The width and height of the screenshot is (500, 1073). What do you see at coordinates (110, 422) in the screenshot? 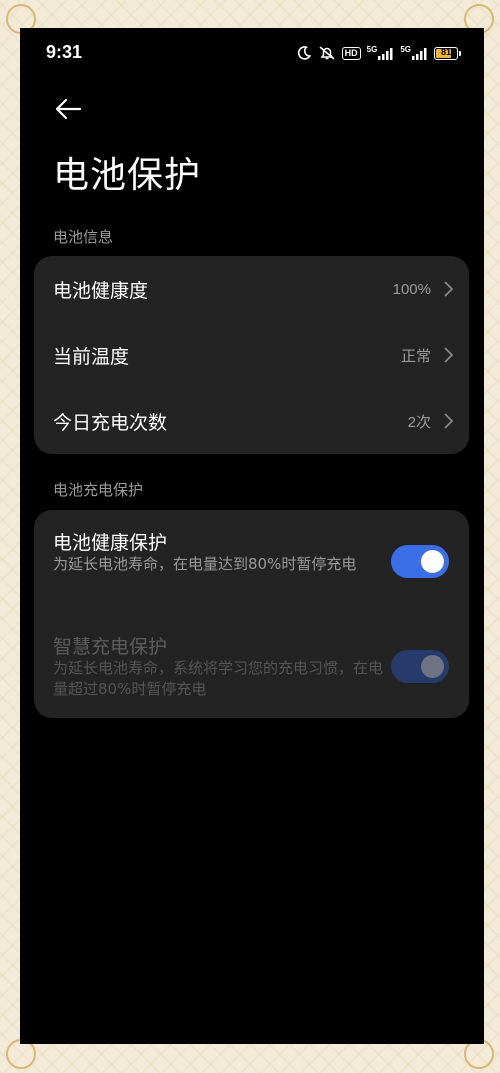
I see `row-label: 今日充电次数` at bounding box center [110, 422].